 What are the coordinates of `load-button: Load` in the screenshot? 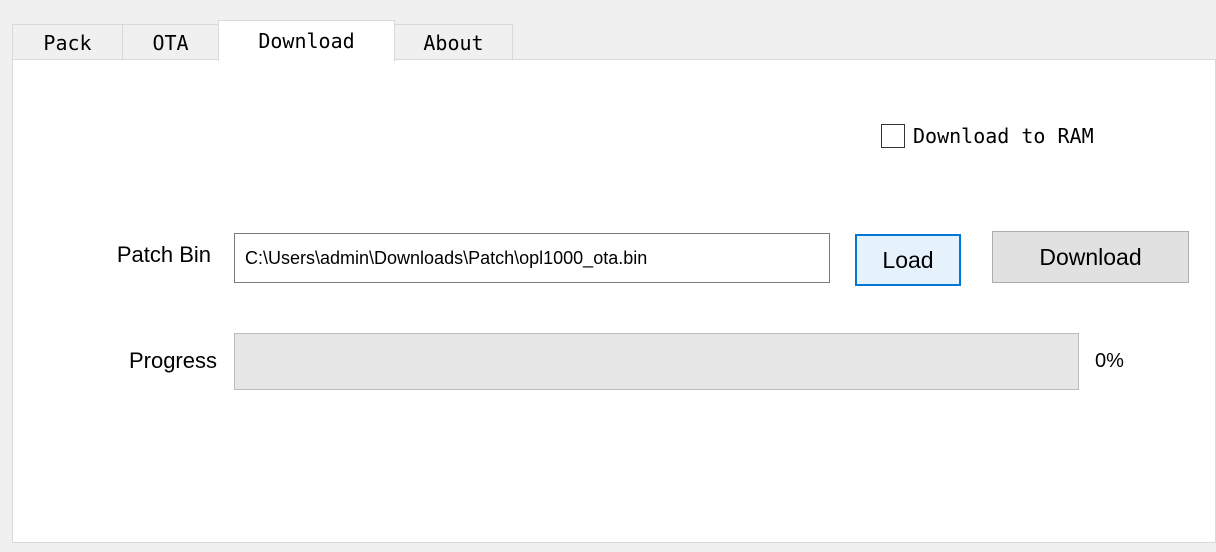 It's located at (908, 260).